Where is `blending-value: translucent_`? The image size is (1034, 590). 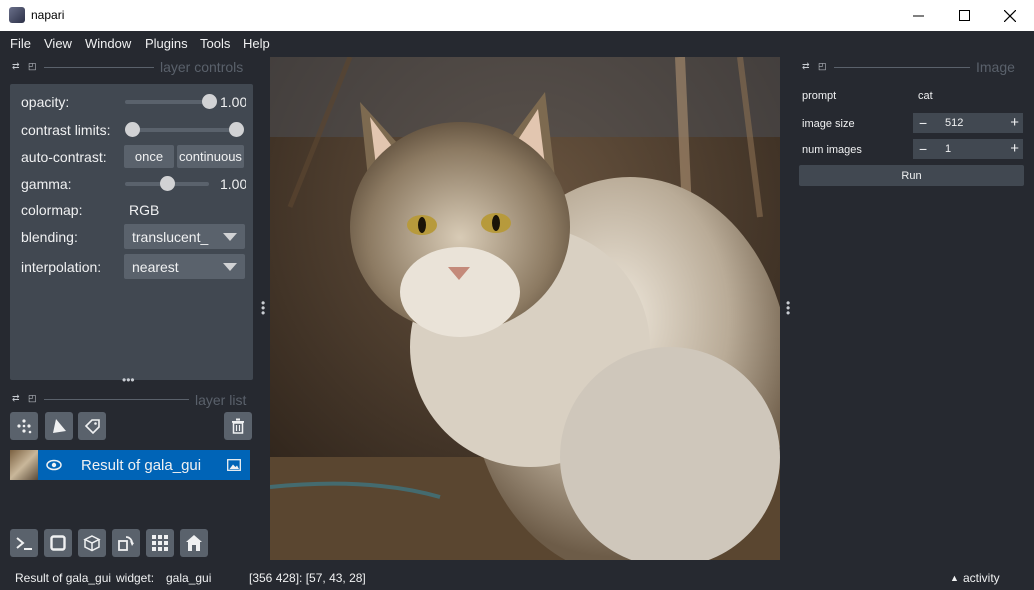
blending-value: translucent_ is located at coordinates (170, 237).